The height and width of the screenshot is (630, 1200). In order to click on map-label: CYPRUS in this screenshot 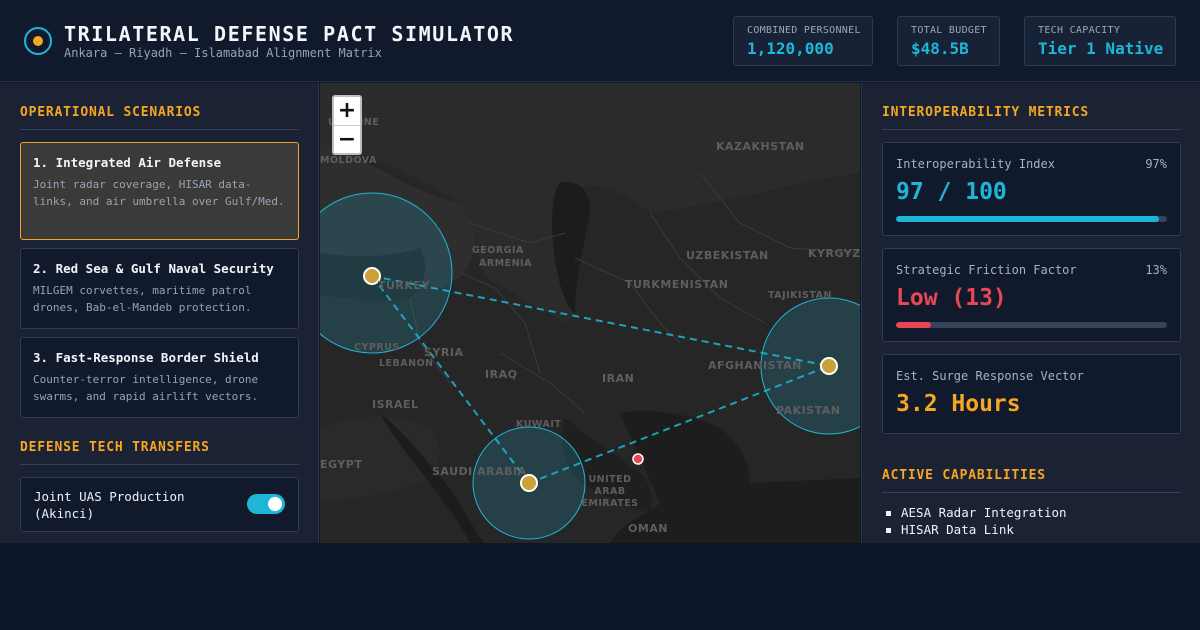, I will do `click(377, 347)`.